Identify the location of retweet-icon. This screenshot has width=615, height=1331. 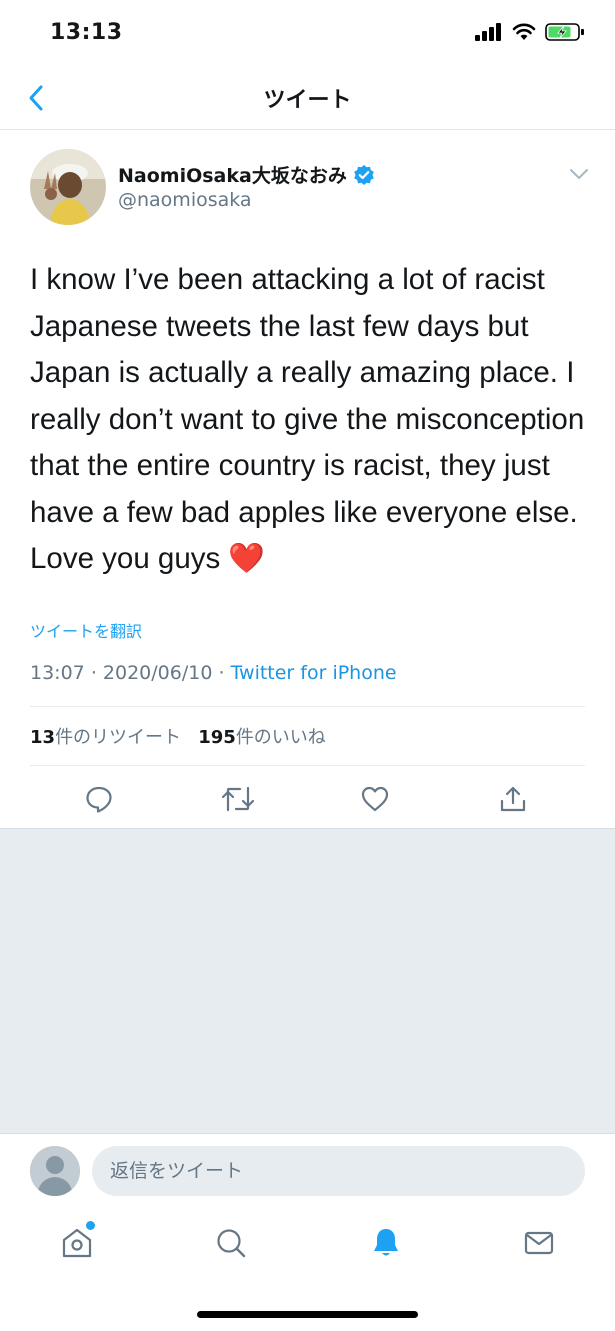
(238, 799).